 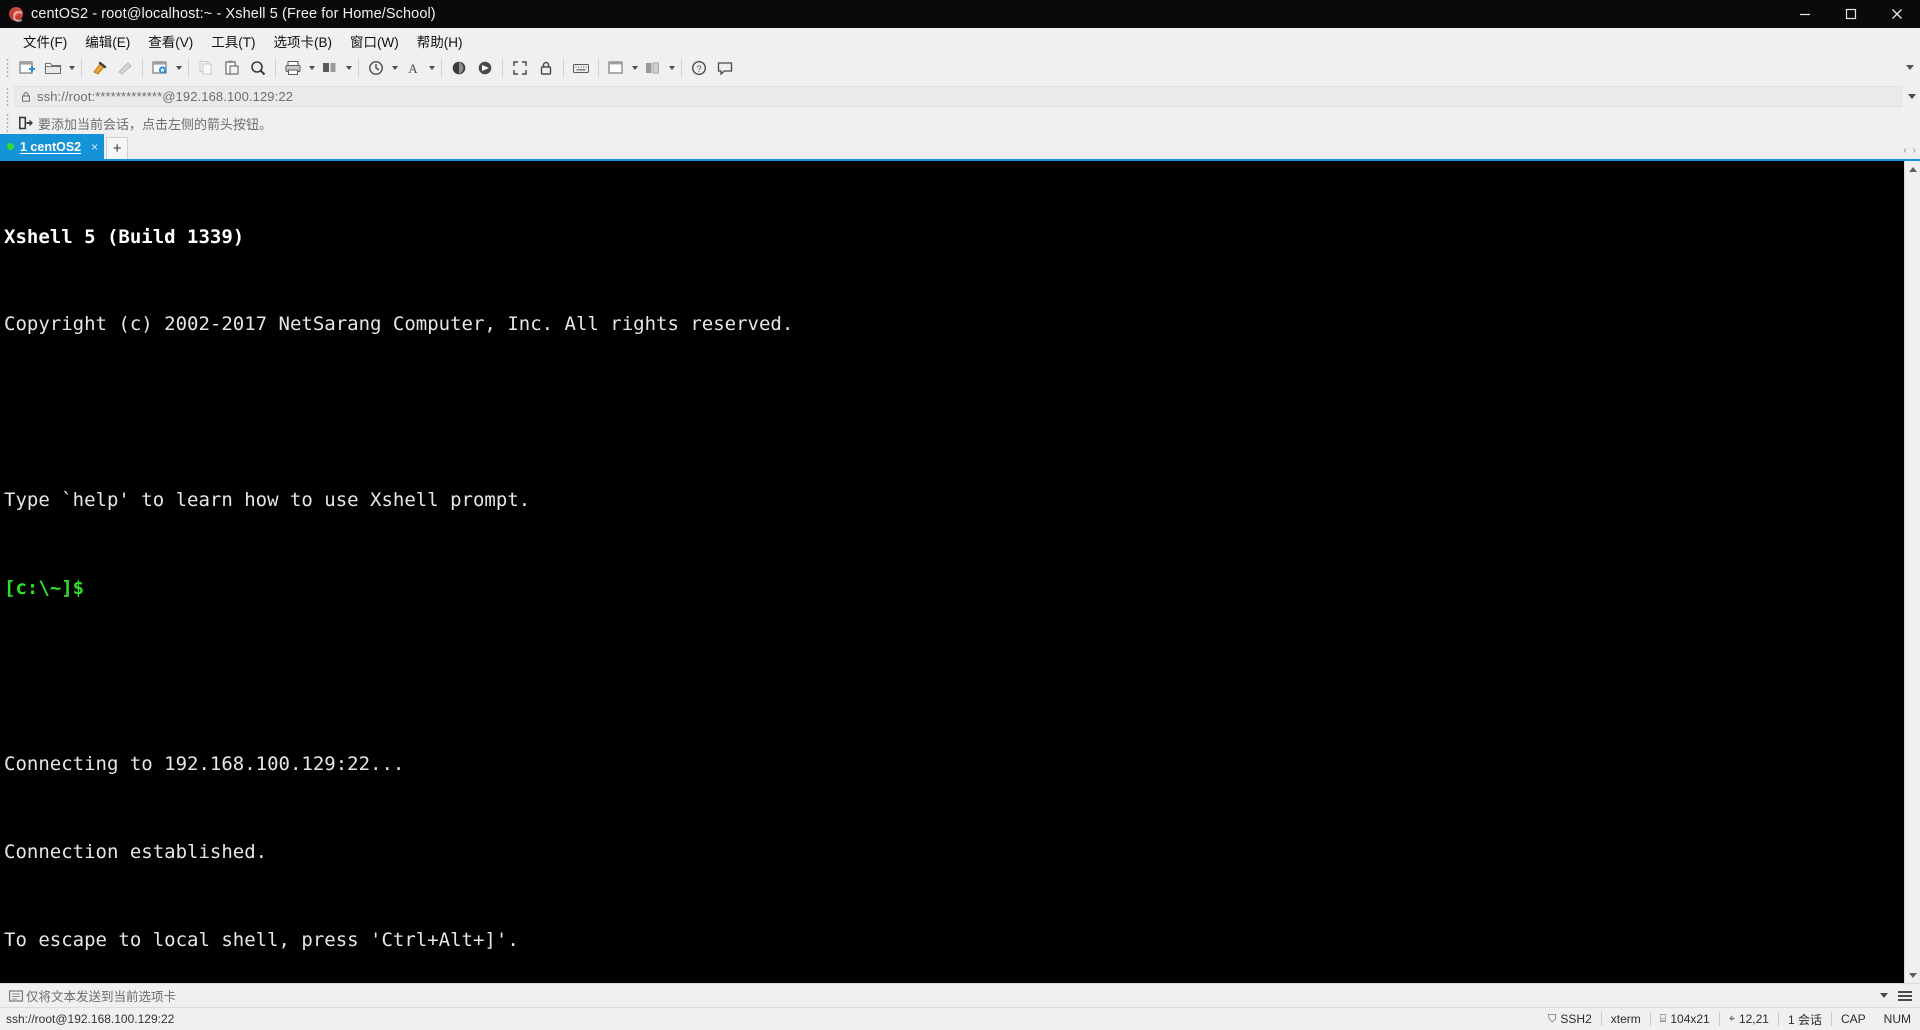 I want to click on send-menu-icon, so click(x=1905, y=995).